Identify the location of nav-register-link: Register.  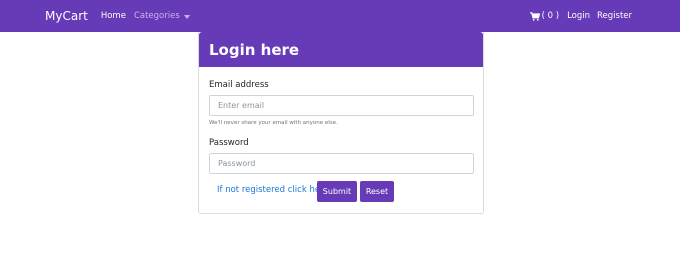
(614, 16).